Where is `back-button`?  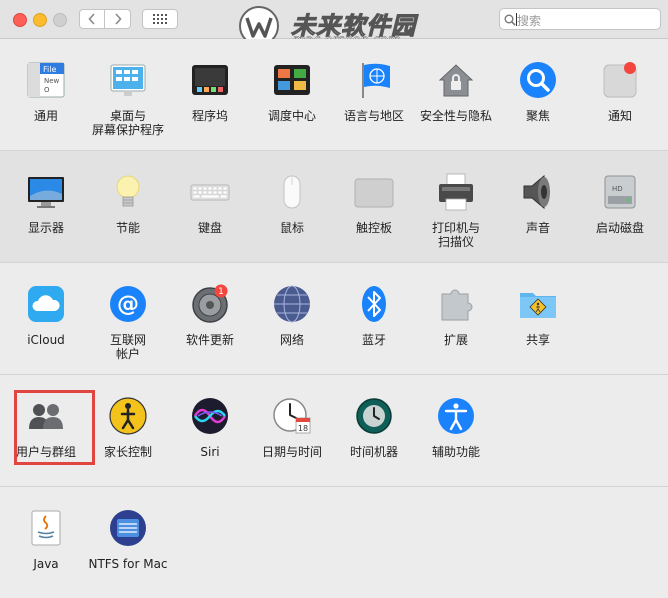
back-button is located at coordinates (92, 19).